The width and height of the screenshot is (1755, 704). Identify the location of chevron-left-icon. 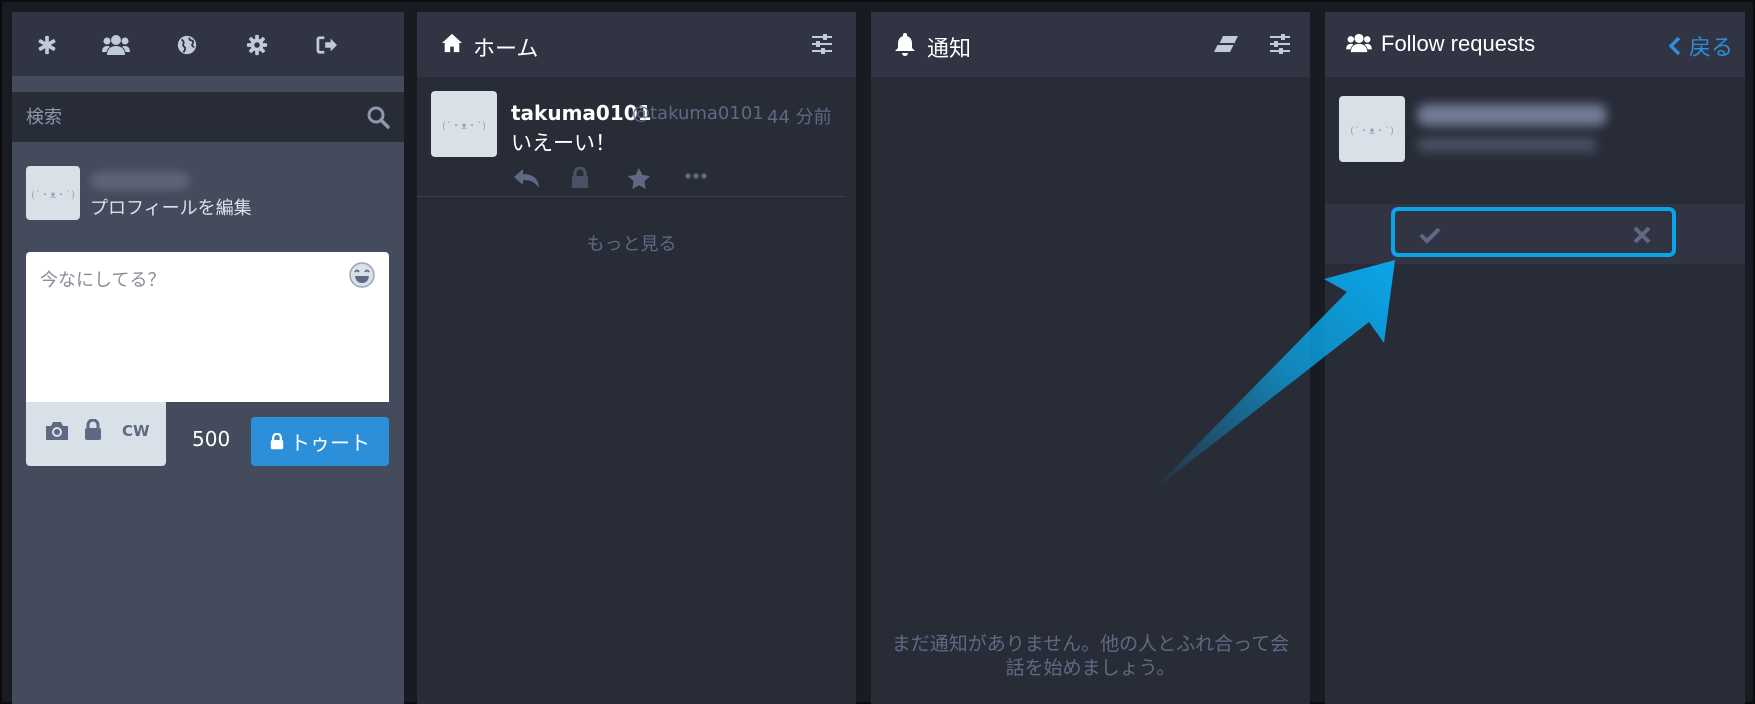
(1674, 46).